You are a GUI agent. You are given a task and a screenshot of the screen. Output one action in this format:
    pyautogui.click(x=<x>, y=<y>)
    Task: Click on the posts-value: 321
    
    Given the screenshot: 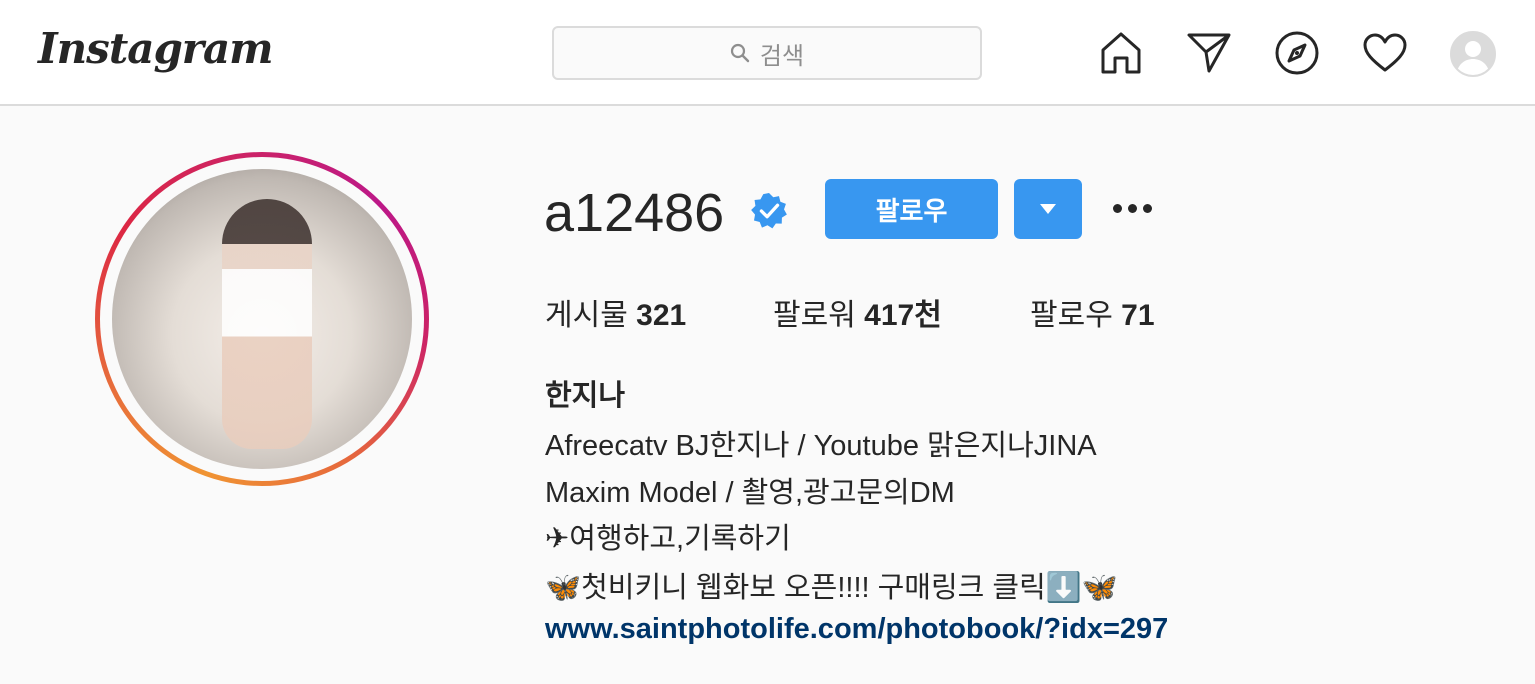 What is the action you would take?
    pyautogui.click(x=661, y=315)
    